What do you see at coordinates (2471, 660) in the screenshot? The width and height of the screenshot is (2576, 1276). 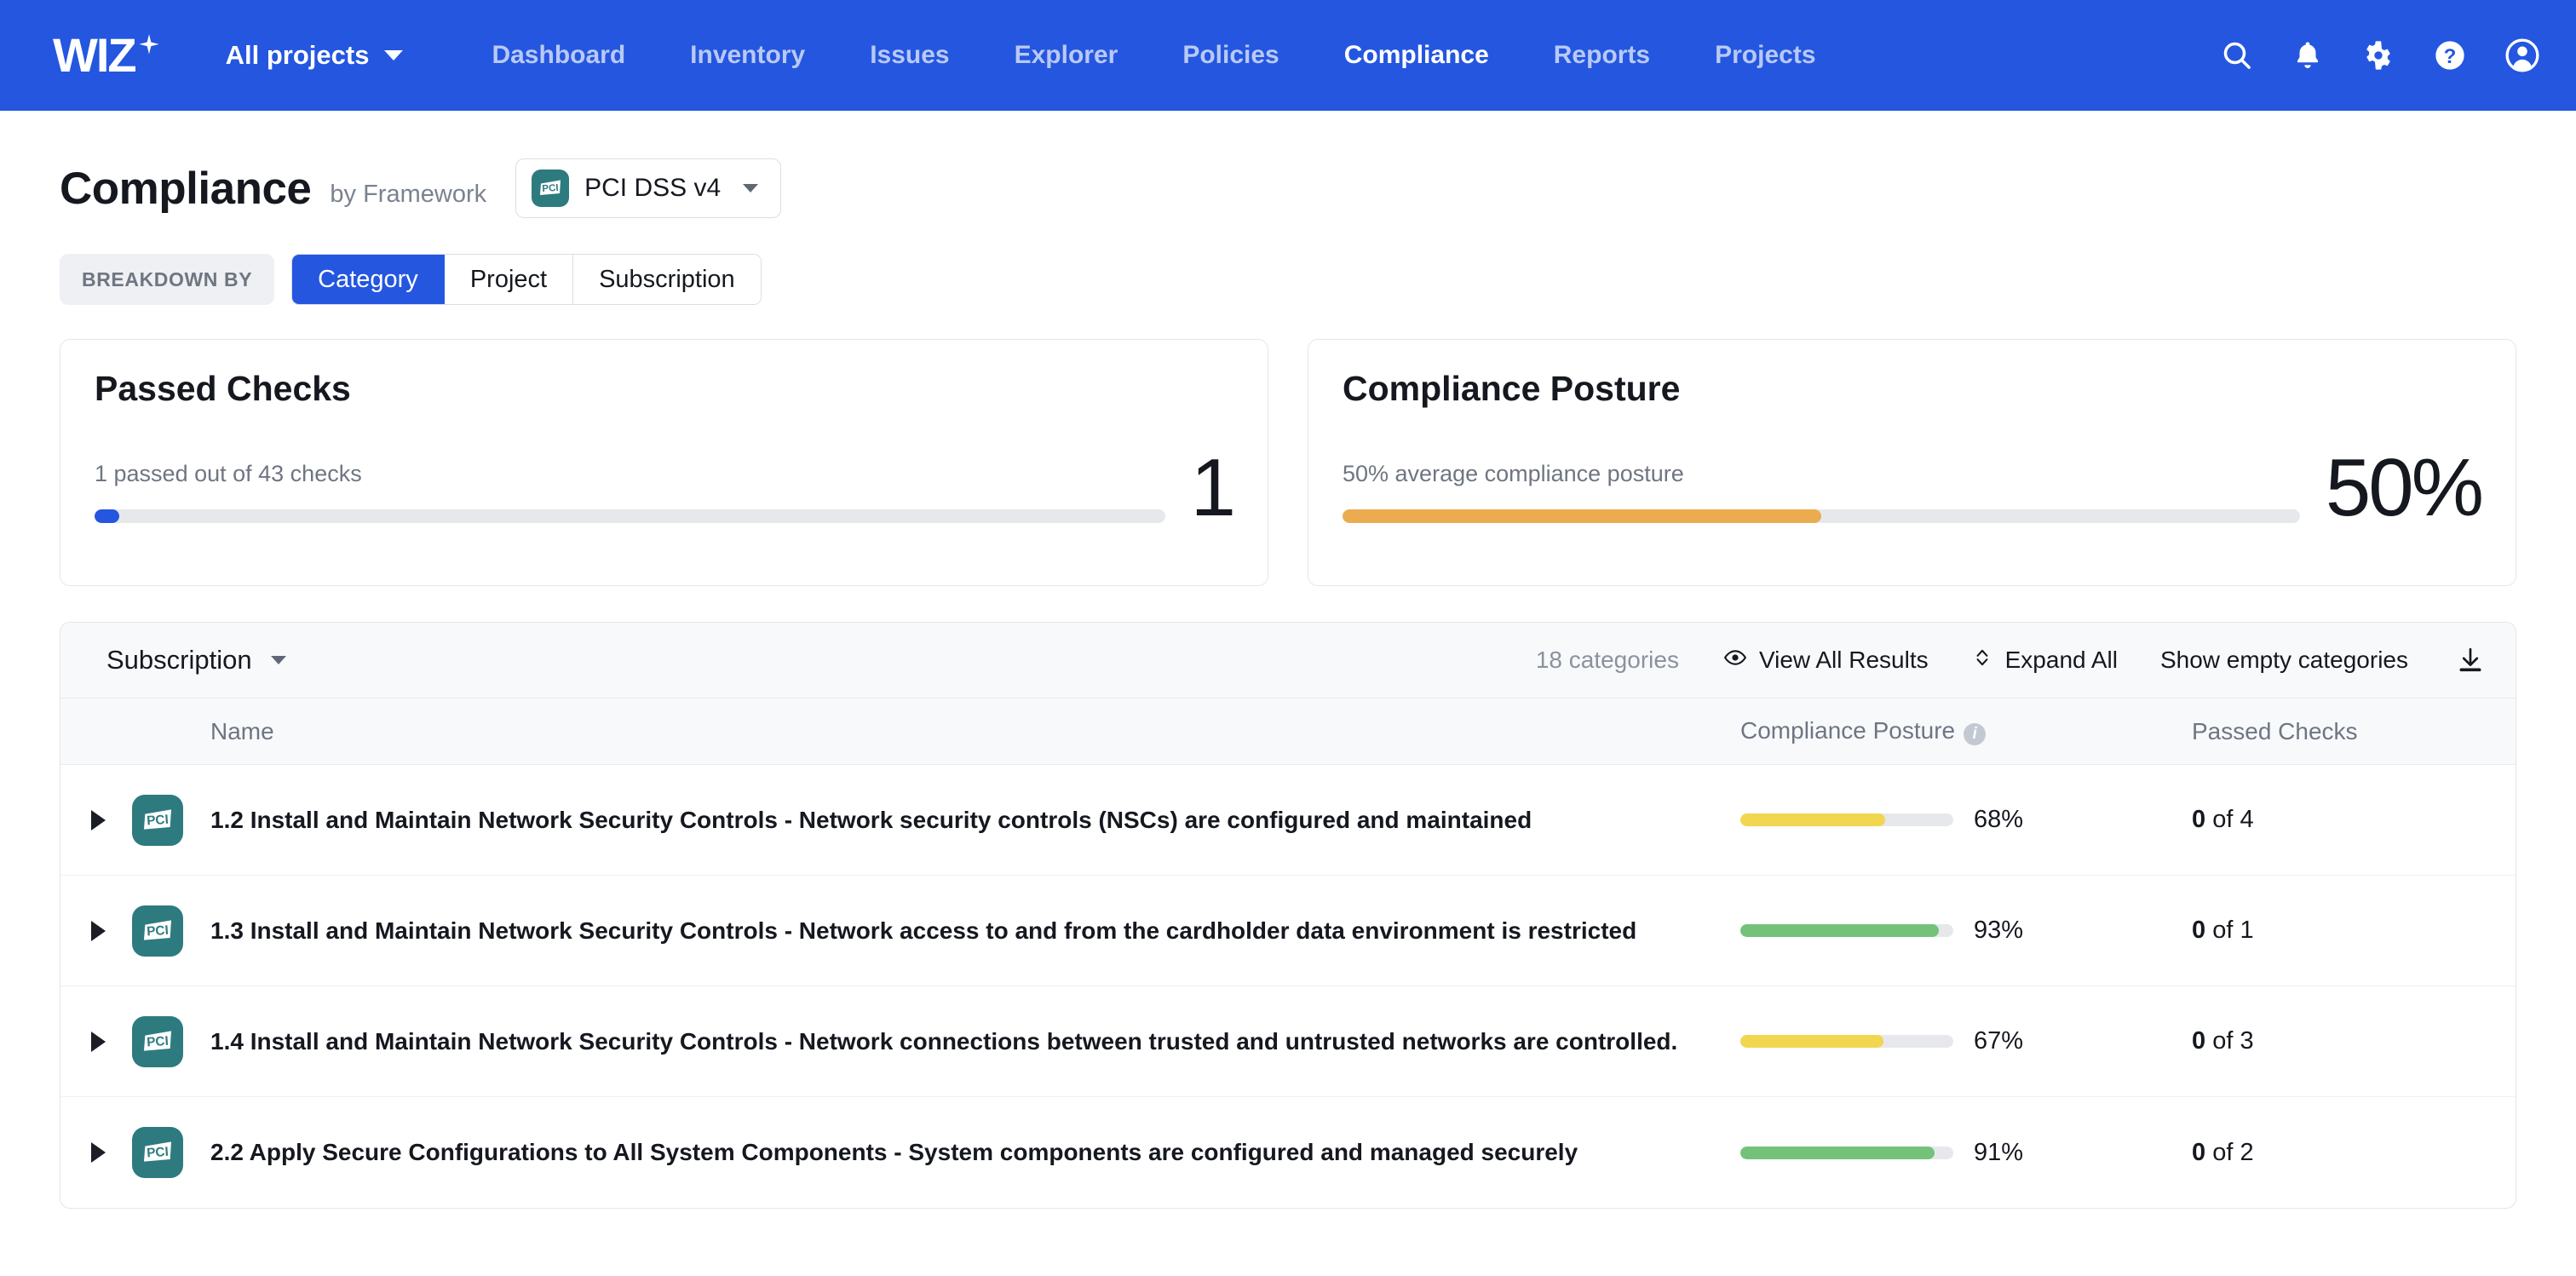 I see `download-icon` at bounding box center [2471, 660].